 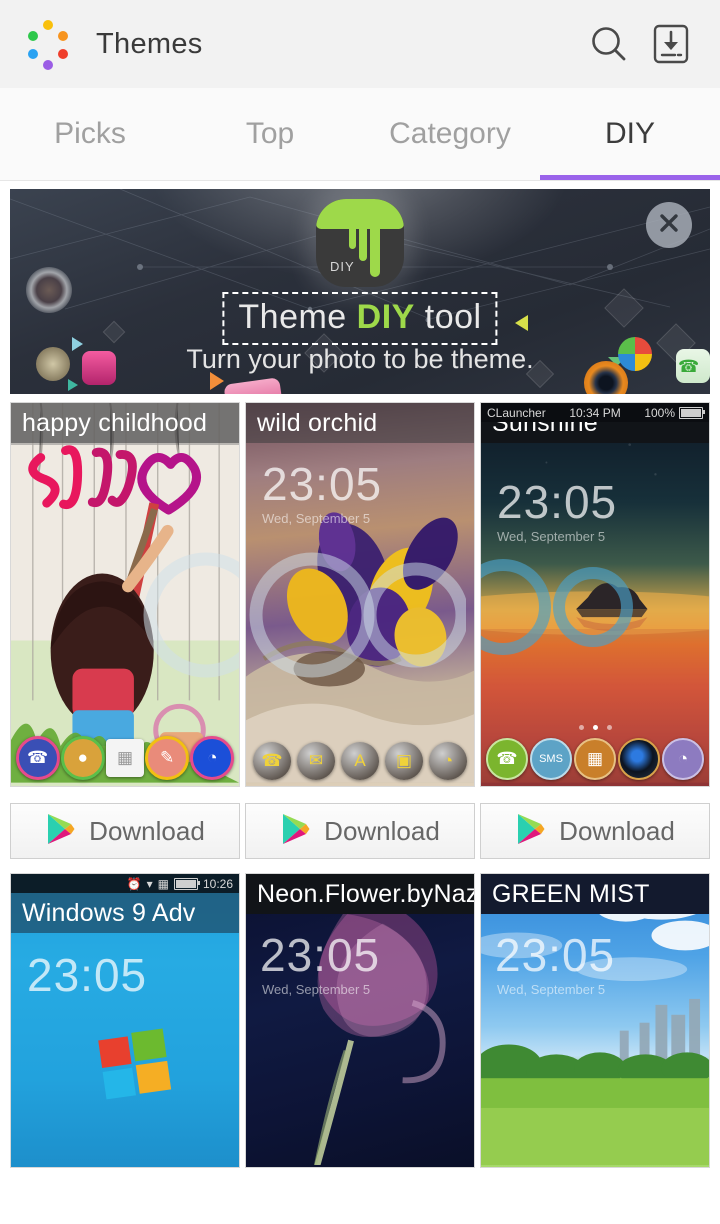 What do you see at coordinates (450, 134) in the screenshot?
I see `tab-category: Category` at bounding box center [450, 134].